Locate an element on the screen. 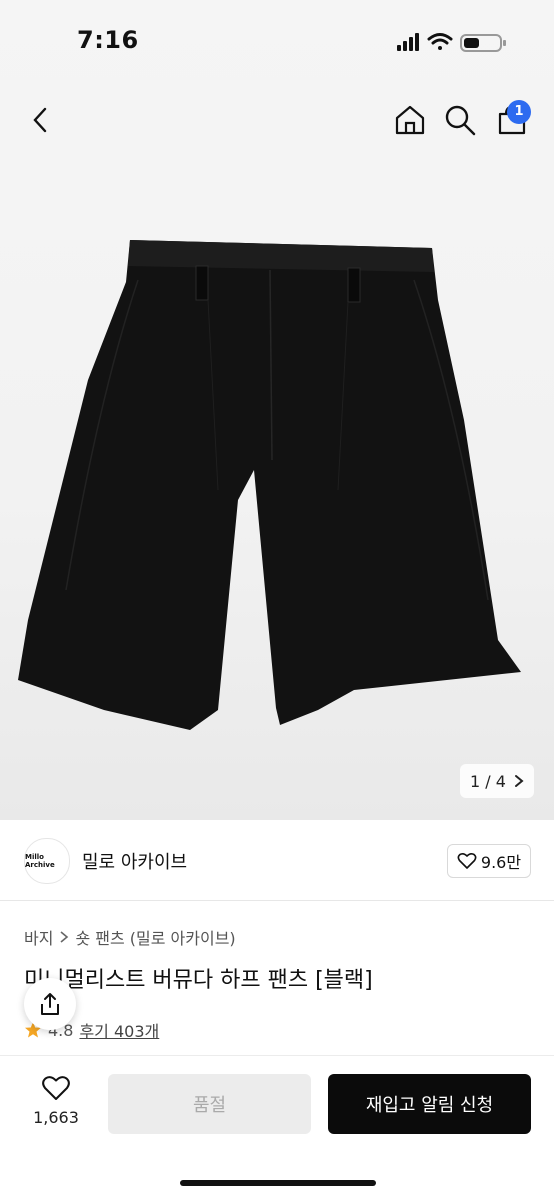 The height and width of the screenshot is (1201, 554). product-title: 미니멀리스트 버뮤다 하프 팬츠 [블랙] is located at coordinates (198, 980).